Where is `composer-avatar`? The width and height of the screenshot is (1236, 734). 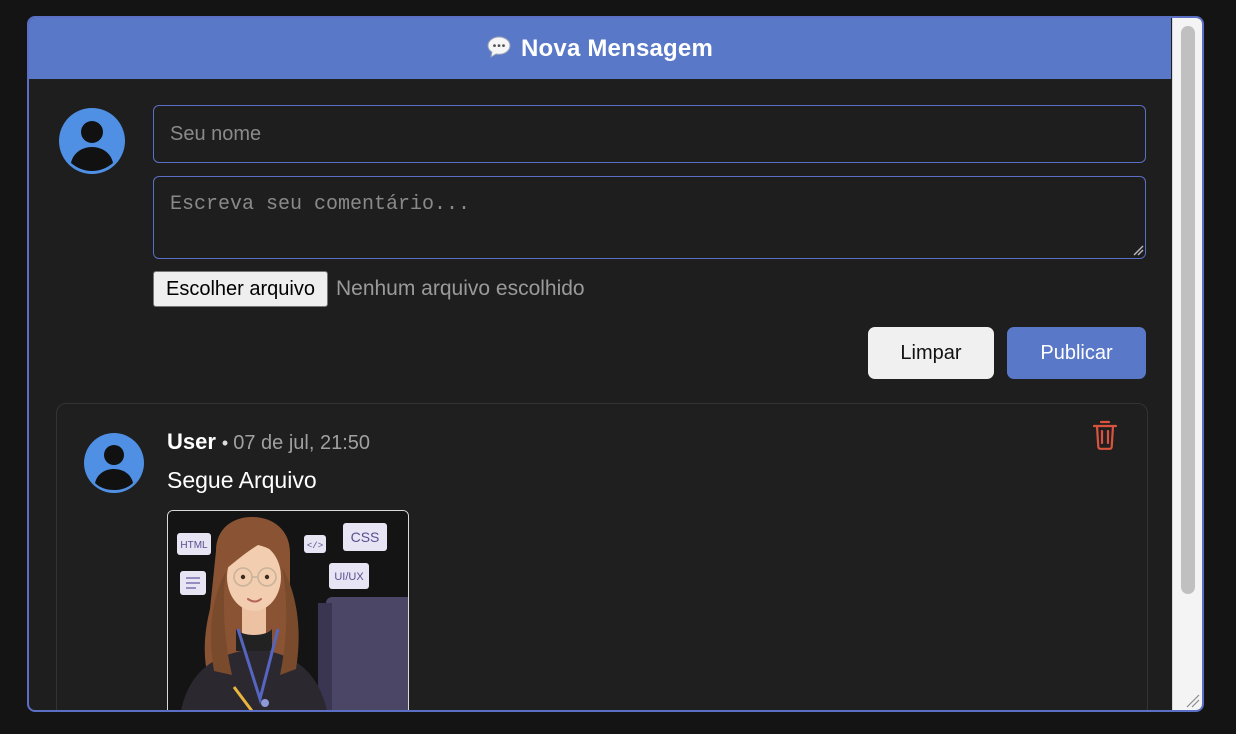 composer-avatar is located at coordinates (92, 141).